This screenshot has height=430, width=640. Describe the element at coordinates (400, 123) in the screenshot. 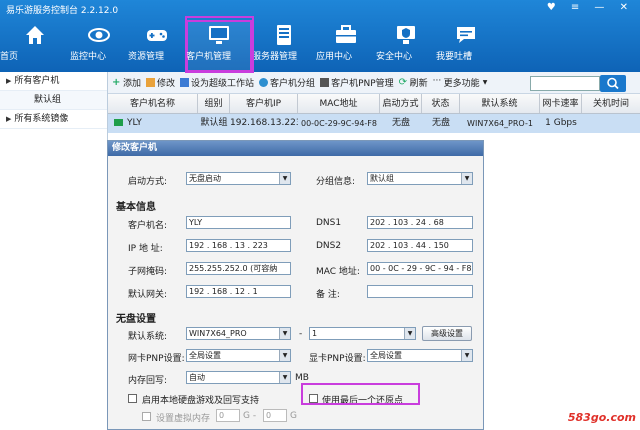

I see `cell-boot: 无盘` at that location.